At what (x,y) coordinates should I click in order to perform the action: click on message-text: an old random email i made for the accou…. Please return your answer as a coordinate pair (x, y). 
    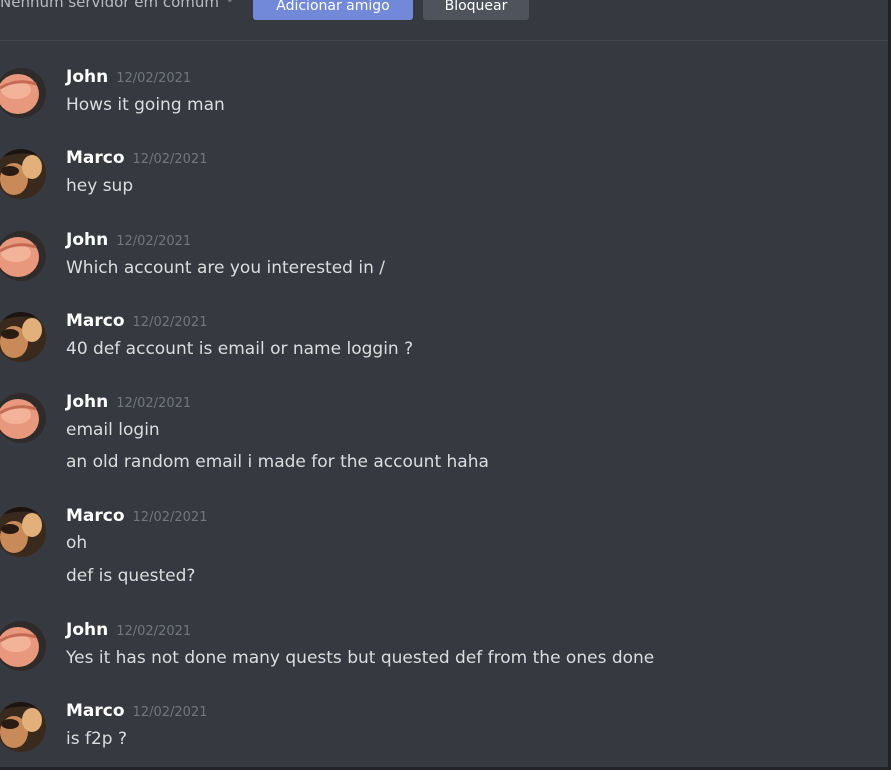
    Looking at the image, I should click on (277, 462).